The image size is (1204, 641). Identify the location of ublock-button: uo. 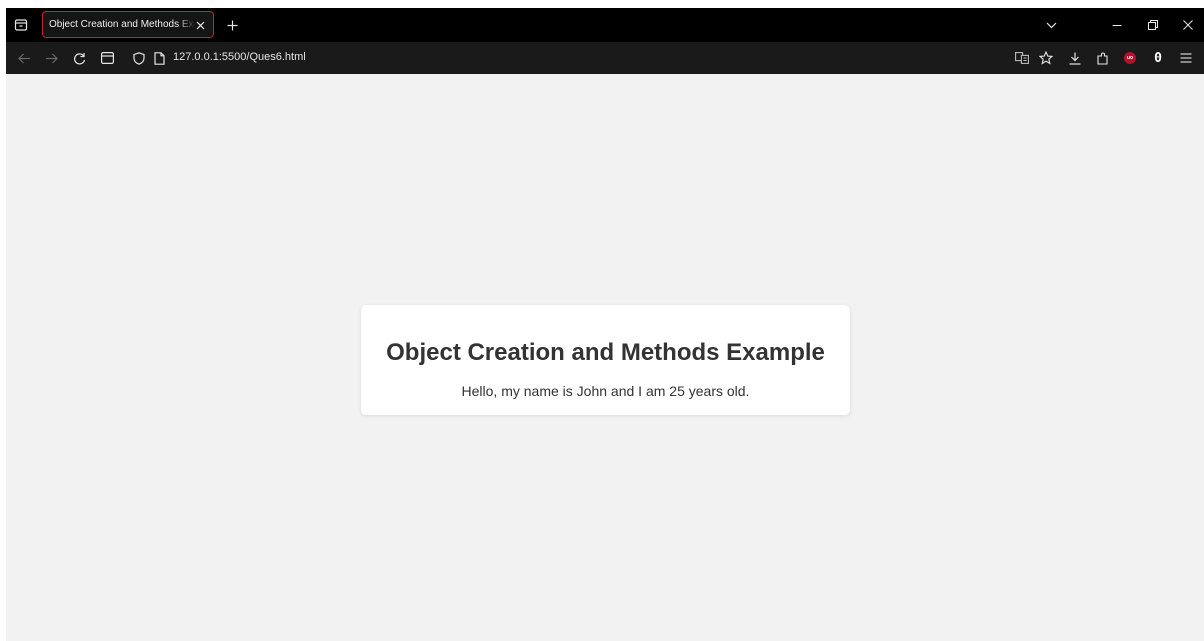
(1130, 58).